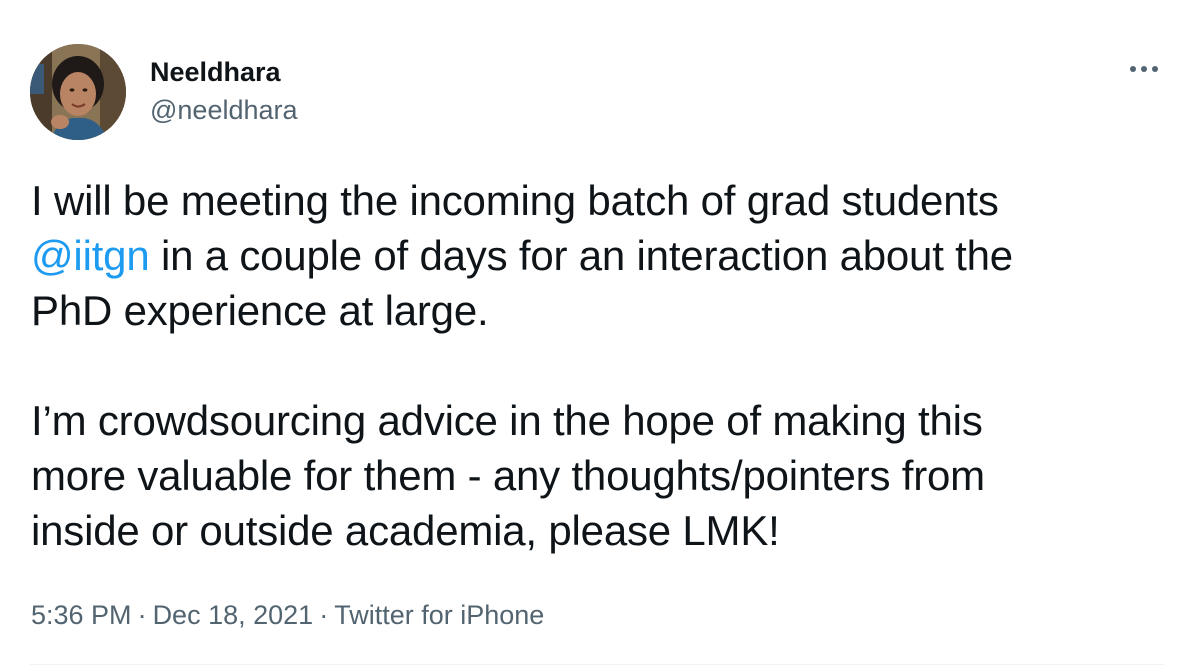 This screenshot has height=670, width=1192. I want to click on more-options-button, so click(1144, 69).